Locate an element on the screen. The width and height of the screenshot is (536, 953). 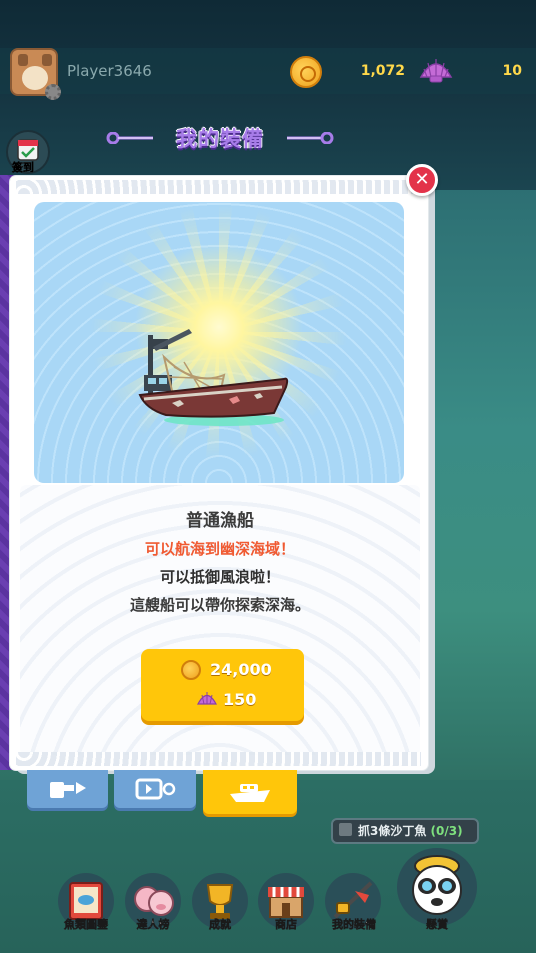
tab-bait is located at coordinates (155, 789).